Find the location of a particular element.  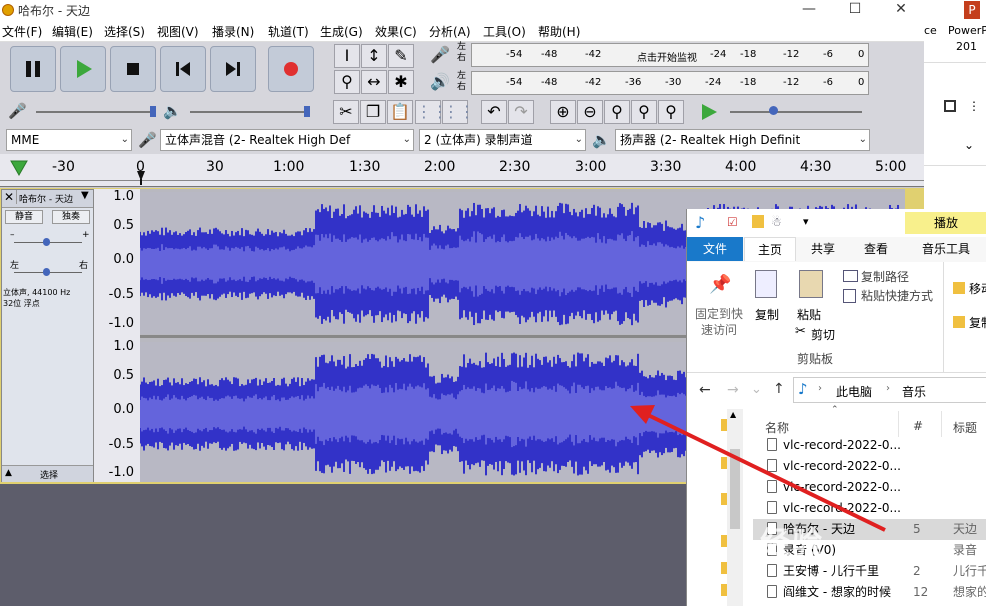

column-track-number: # is located at coordinates (918, 426).